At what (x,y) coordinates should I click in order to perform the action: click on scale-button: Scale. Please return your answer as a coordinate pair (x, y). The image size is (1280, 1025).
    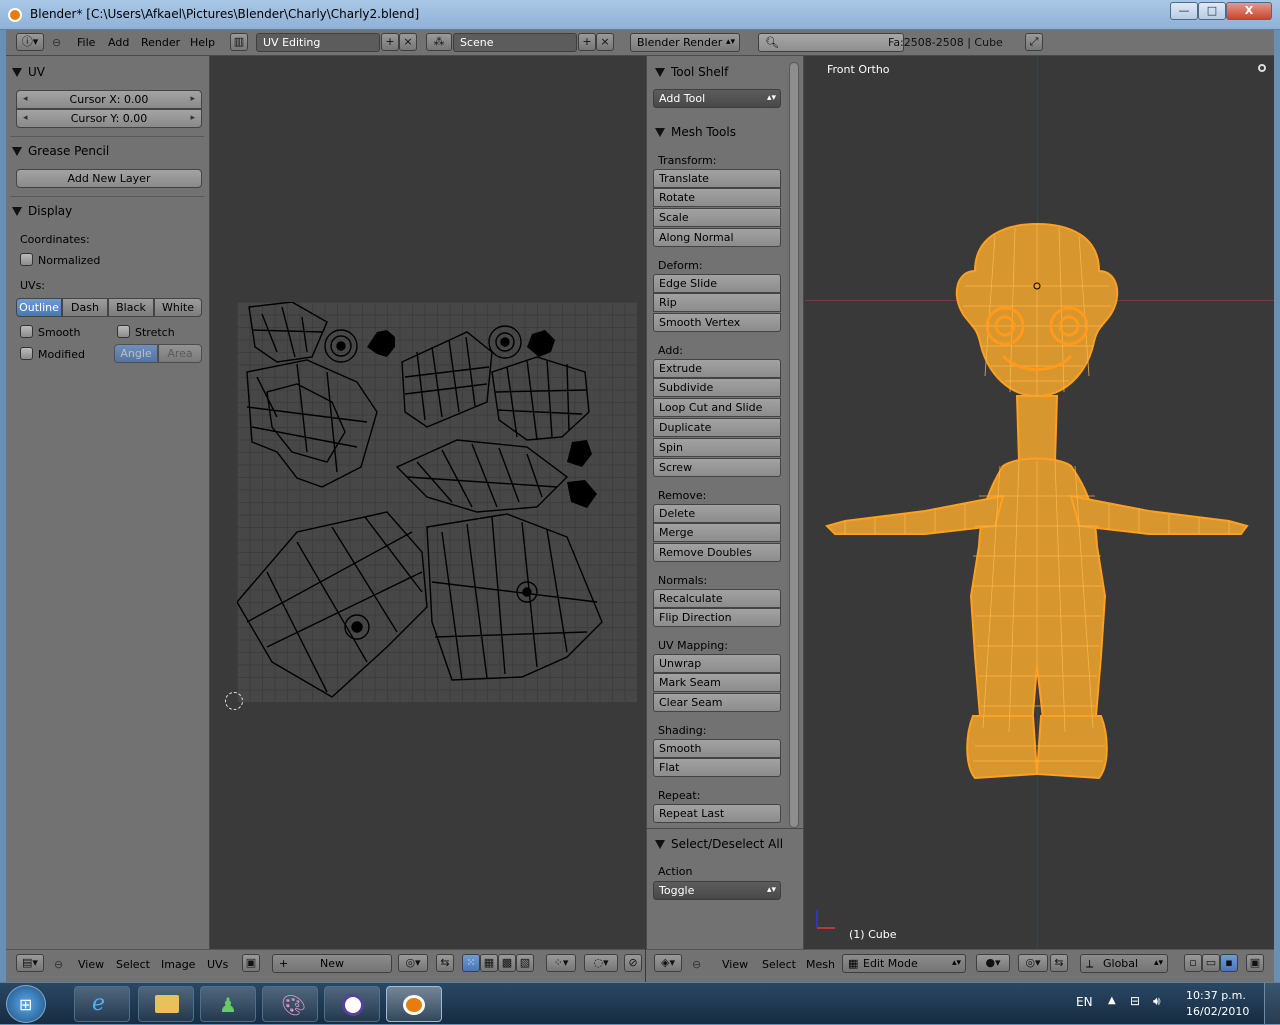
    Looking at the image, I should click on (717, 217).